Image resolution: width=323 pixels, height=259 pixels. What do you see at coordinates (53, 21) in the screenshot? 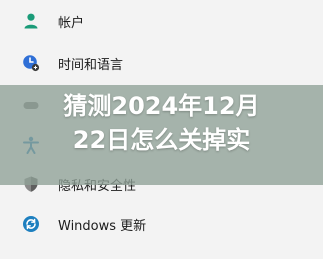
I see `nav-item-accounts: 帐户` at bounding box center [53, 21].